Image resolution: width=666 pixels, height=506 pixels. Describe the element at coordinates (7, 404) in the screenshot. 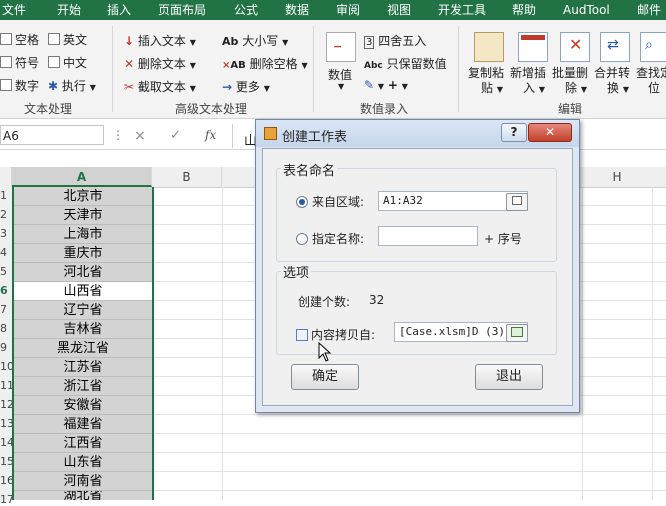

I see `row-header: 12` at that location.